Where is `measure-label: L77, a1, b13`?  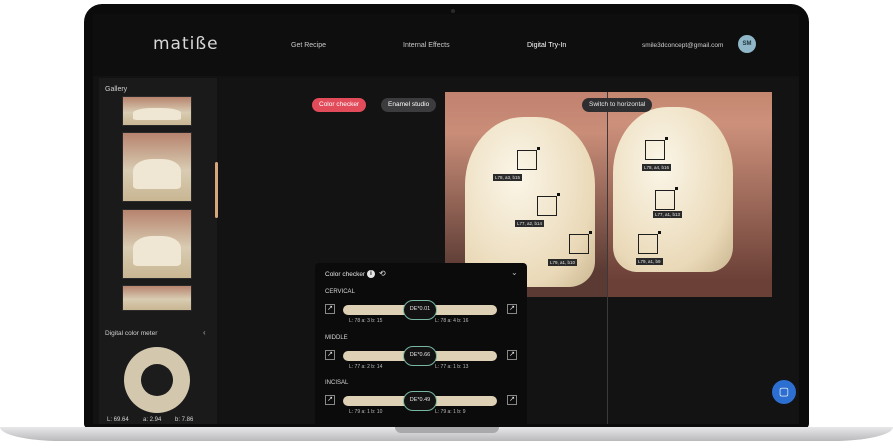
measure-label: L77, a1, b13 is located at coordinates (668, 214).